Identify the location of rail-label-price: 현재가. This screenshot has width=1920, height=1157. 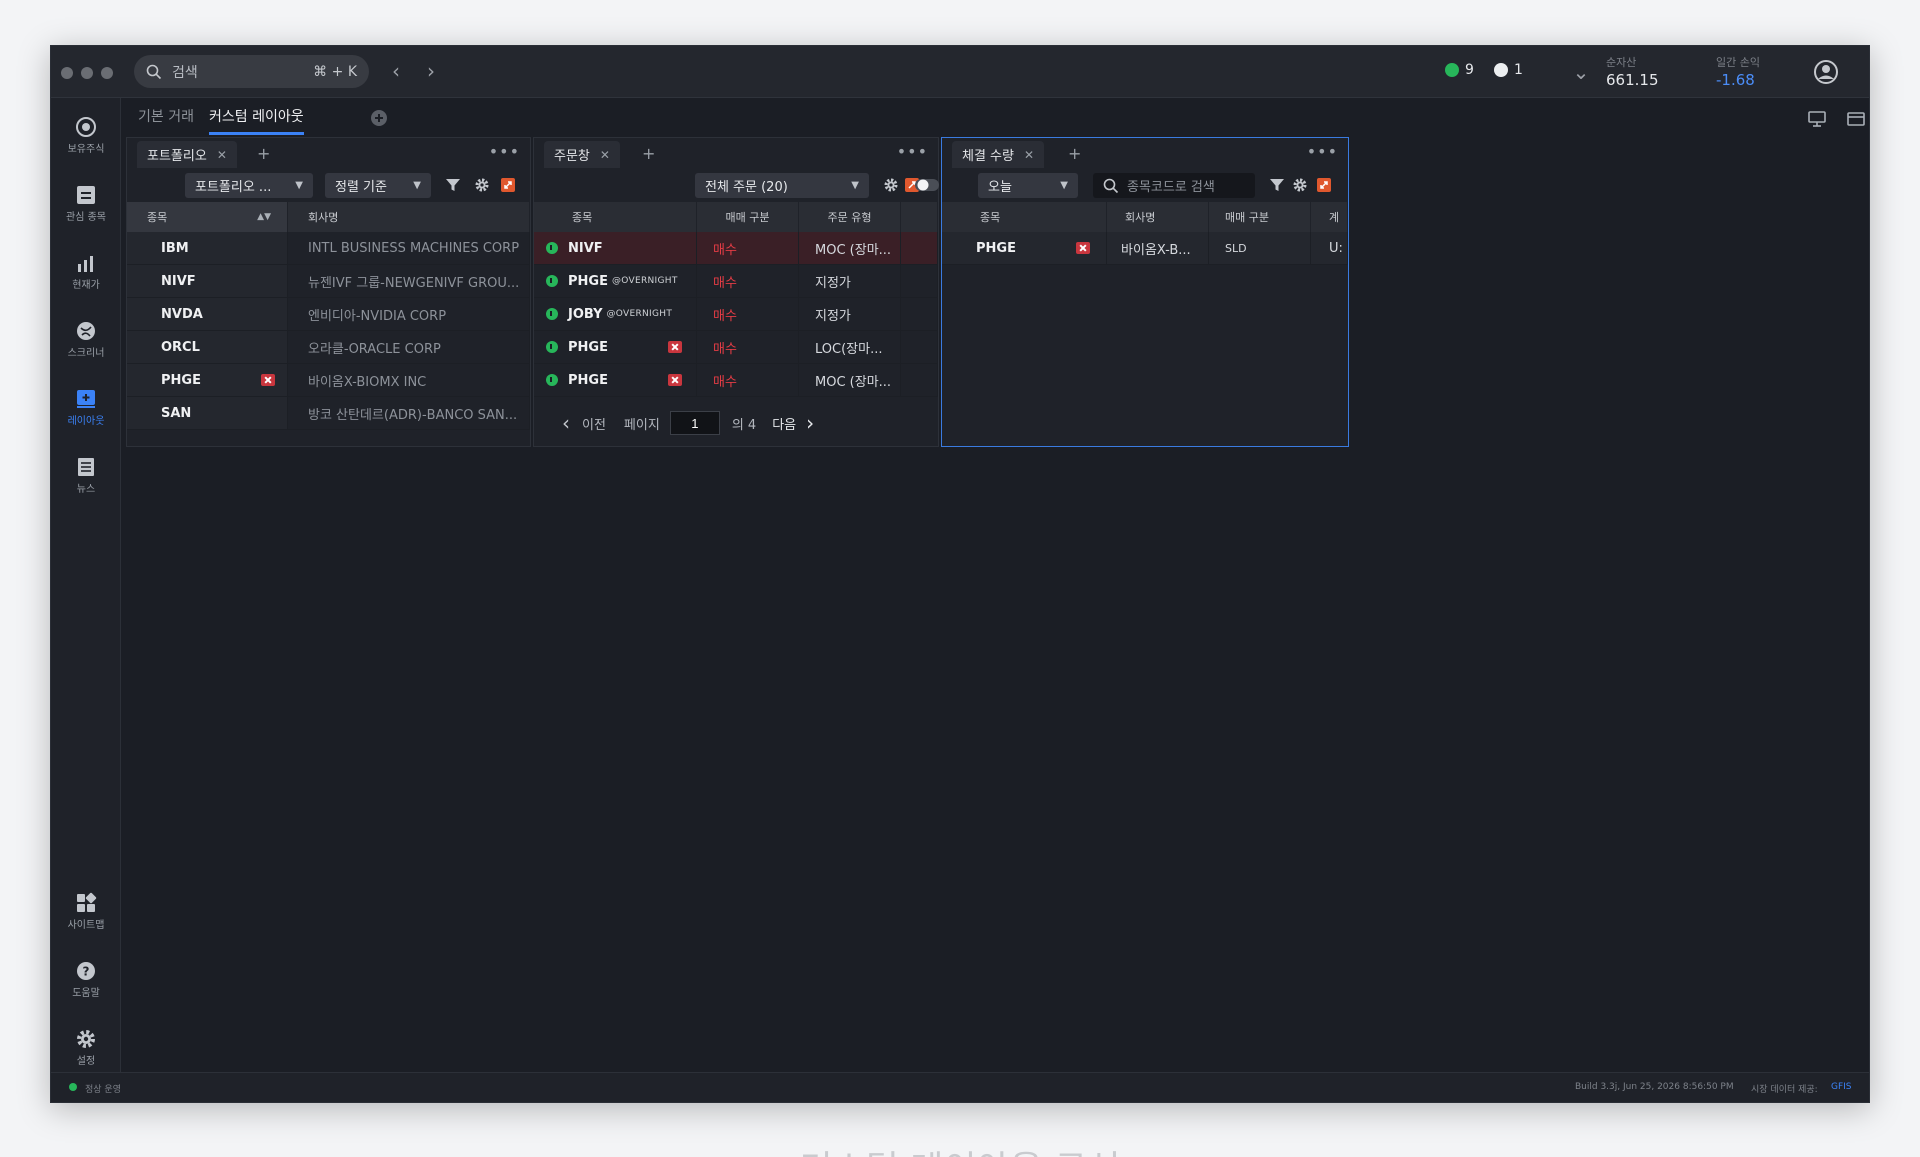
(86, 285).